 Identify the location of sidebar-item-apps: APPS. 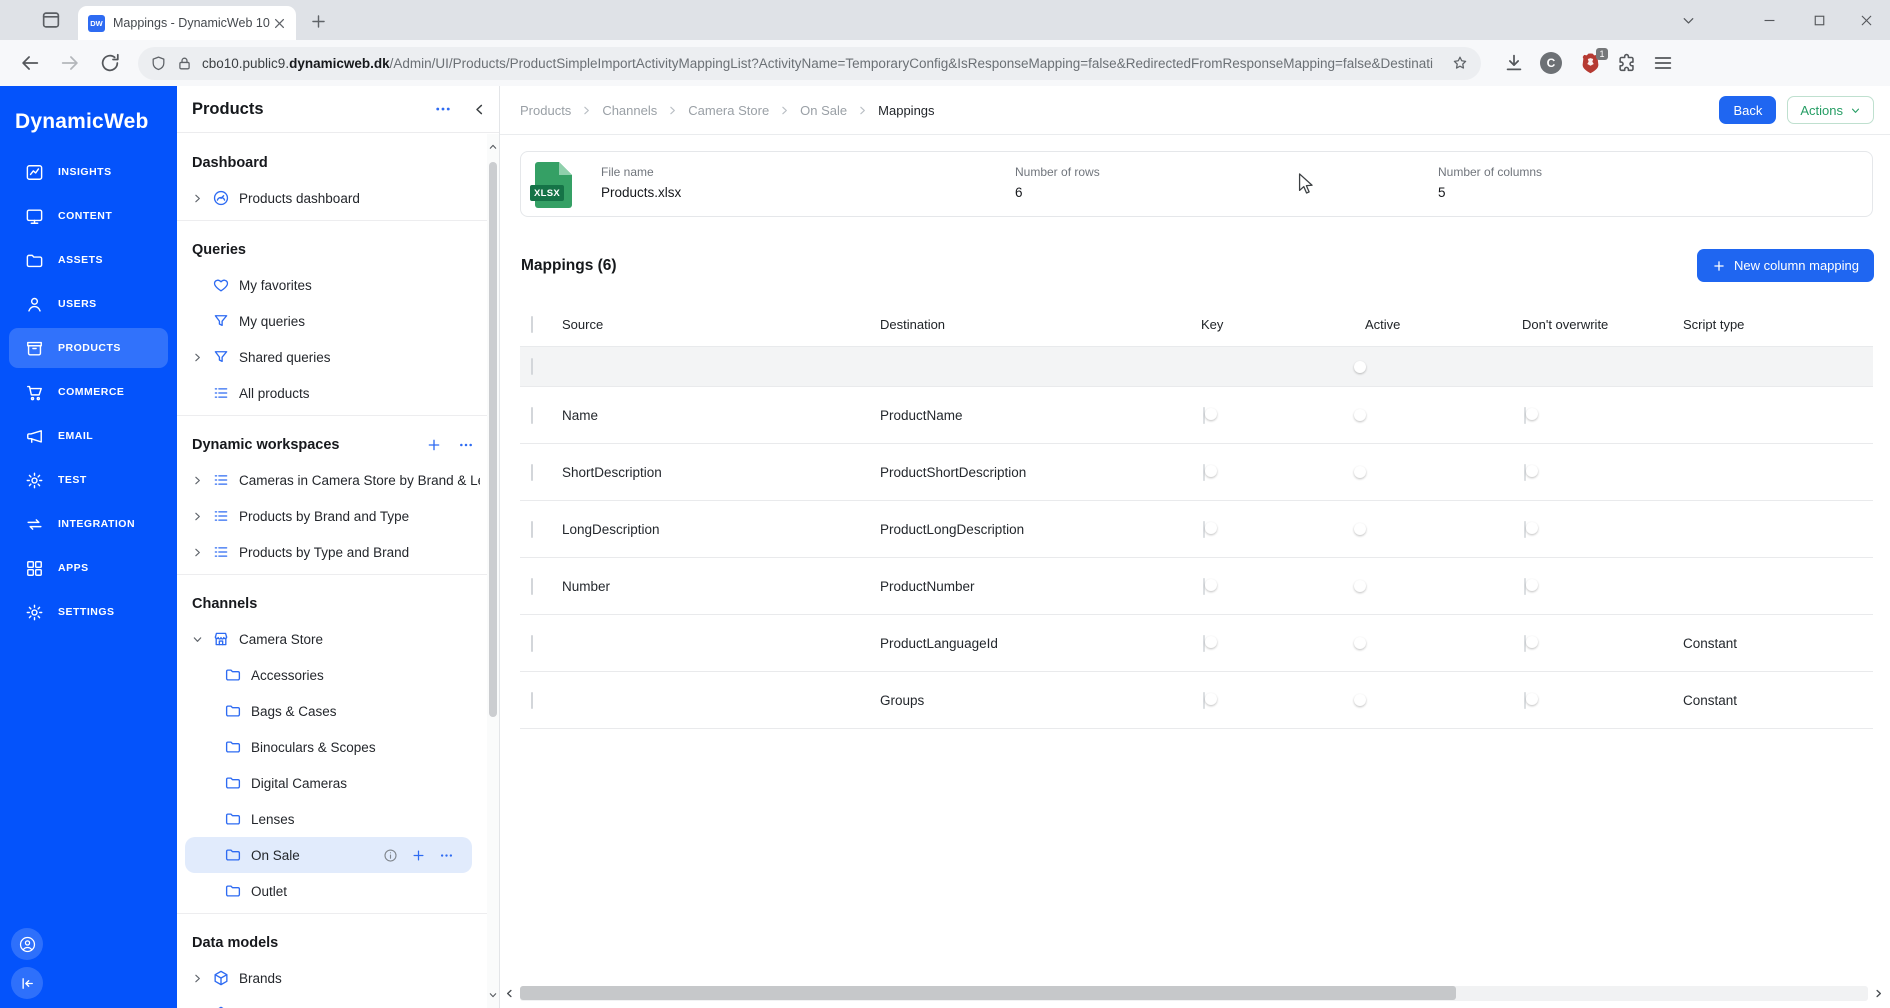
(88, 568).